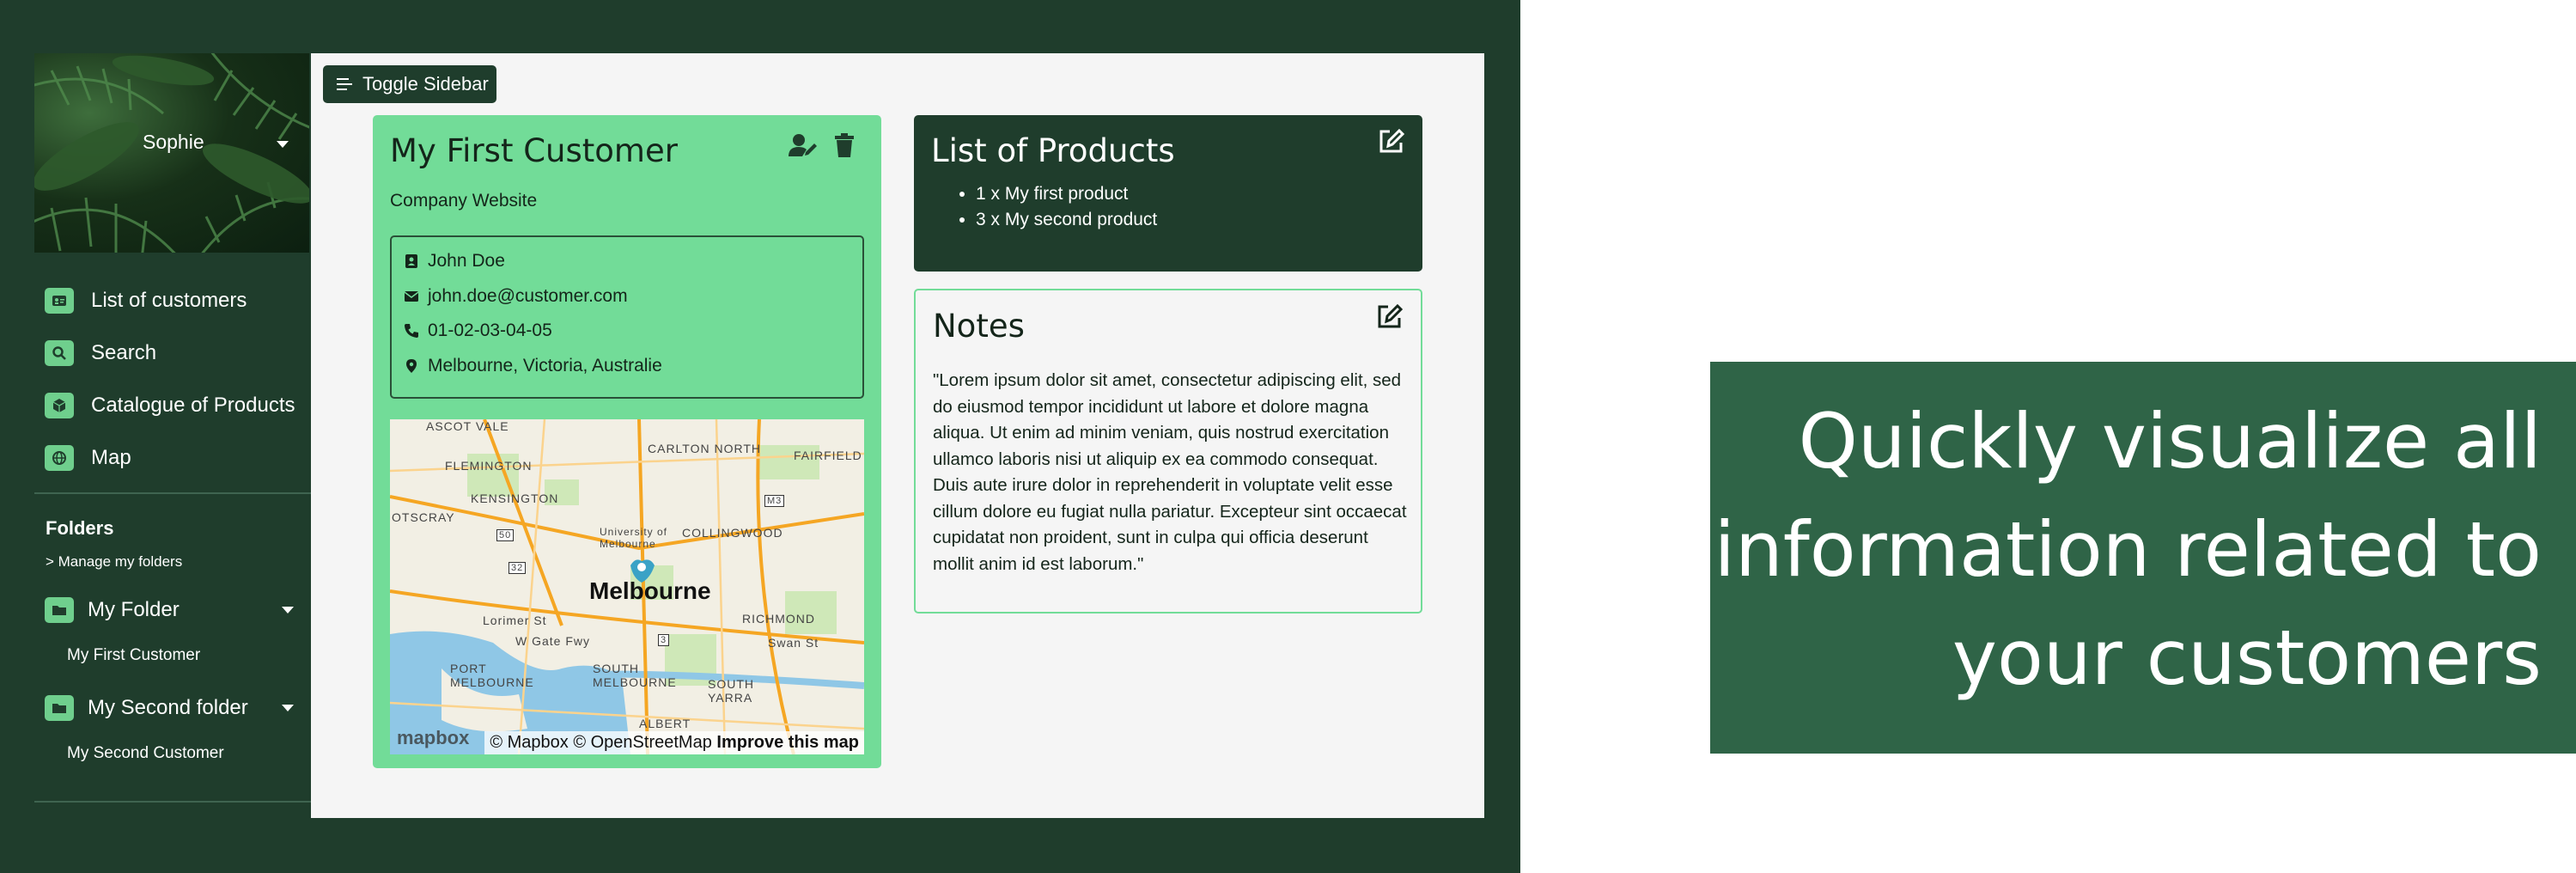  Describe the element at coordinates (601, 743) in the screenshot. I see `map-attribution-text: © Mapbox © OpenStreetMap` at that location.